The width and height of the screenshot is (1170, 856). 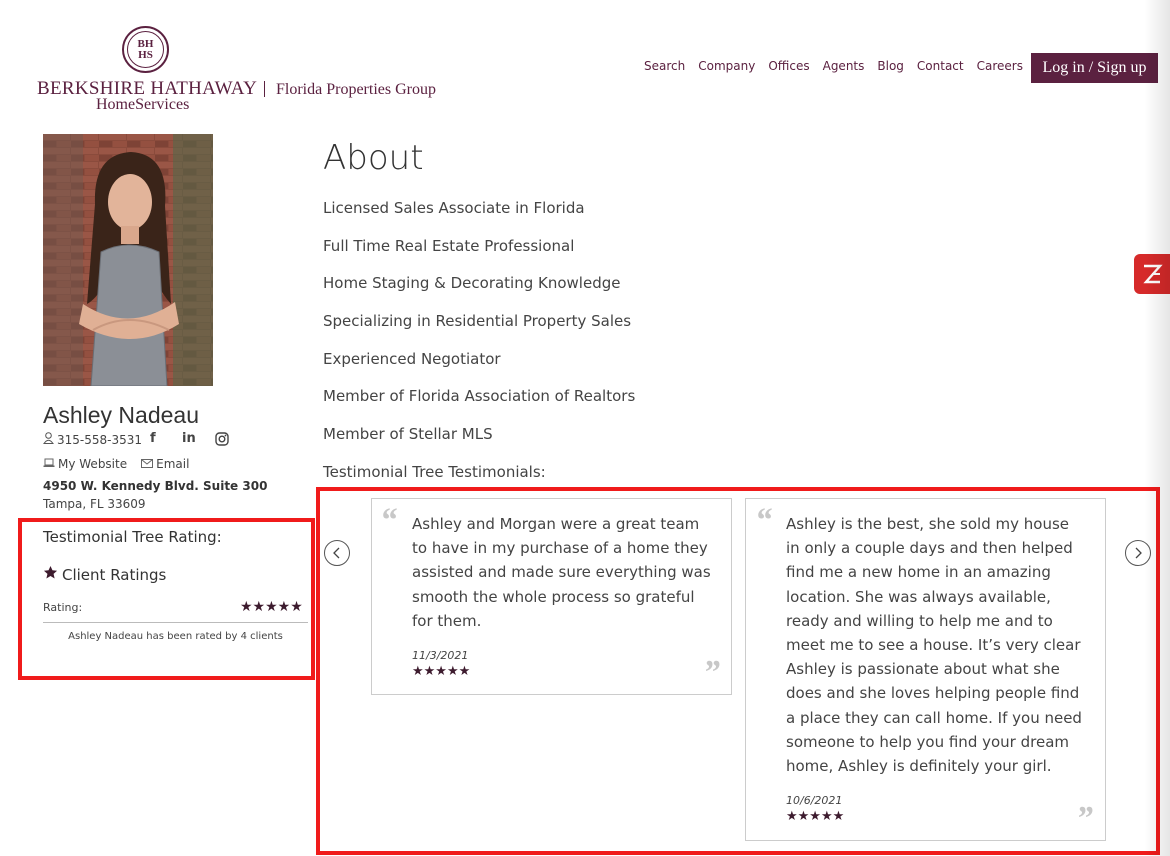 What do you see at coordinates (1094, 68) in the screenshot?
I see `login-signup-button: Log in / Sign up` at bounding box center [1094, 68].